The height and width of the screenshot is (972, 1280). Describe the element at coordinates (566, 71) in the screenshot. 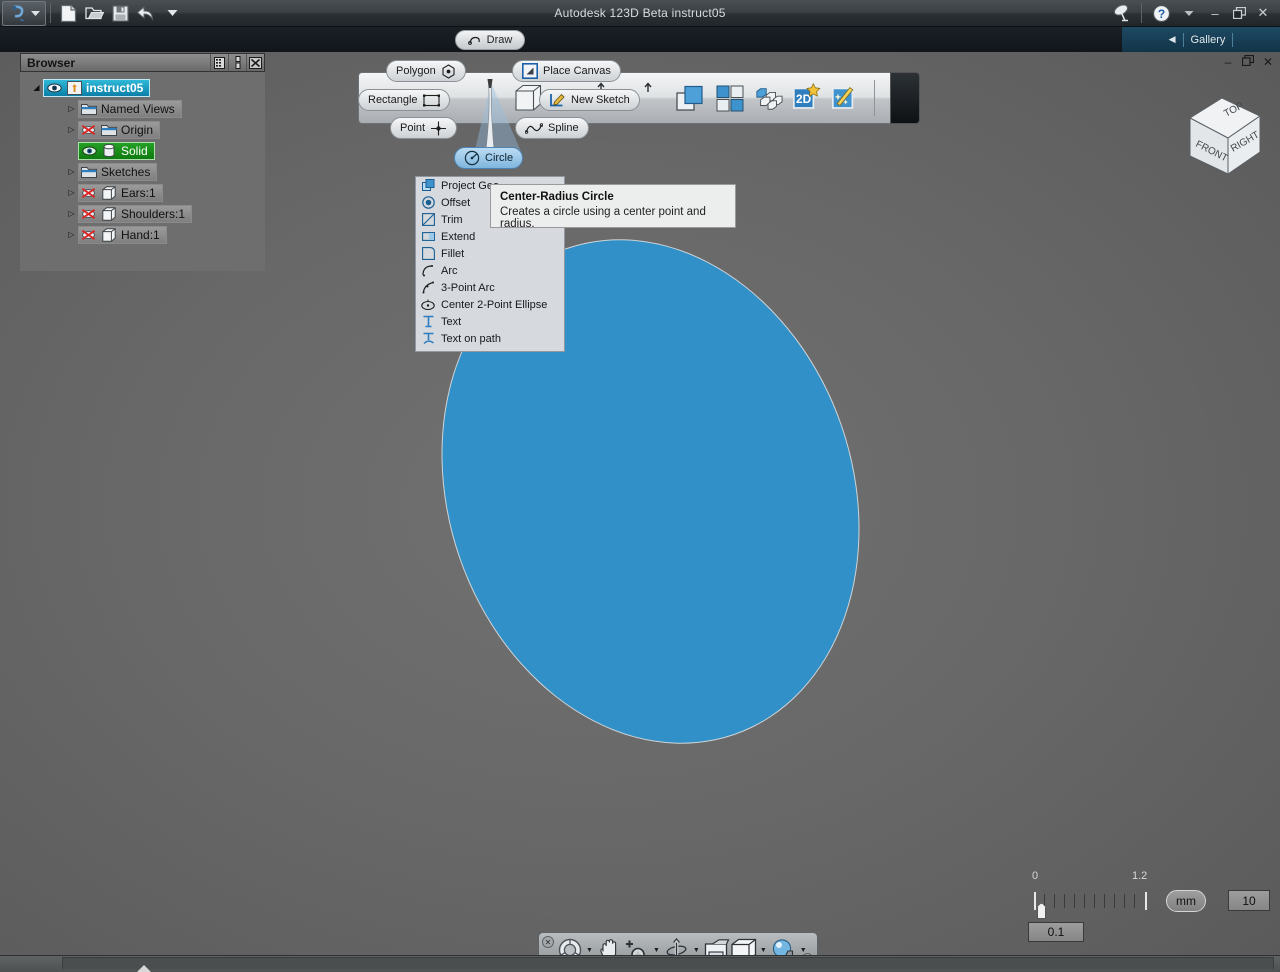

I see `tool-place-canvas-button: Place Canvas` at that location.